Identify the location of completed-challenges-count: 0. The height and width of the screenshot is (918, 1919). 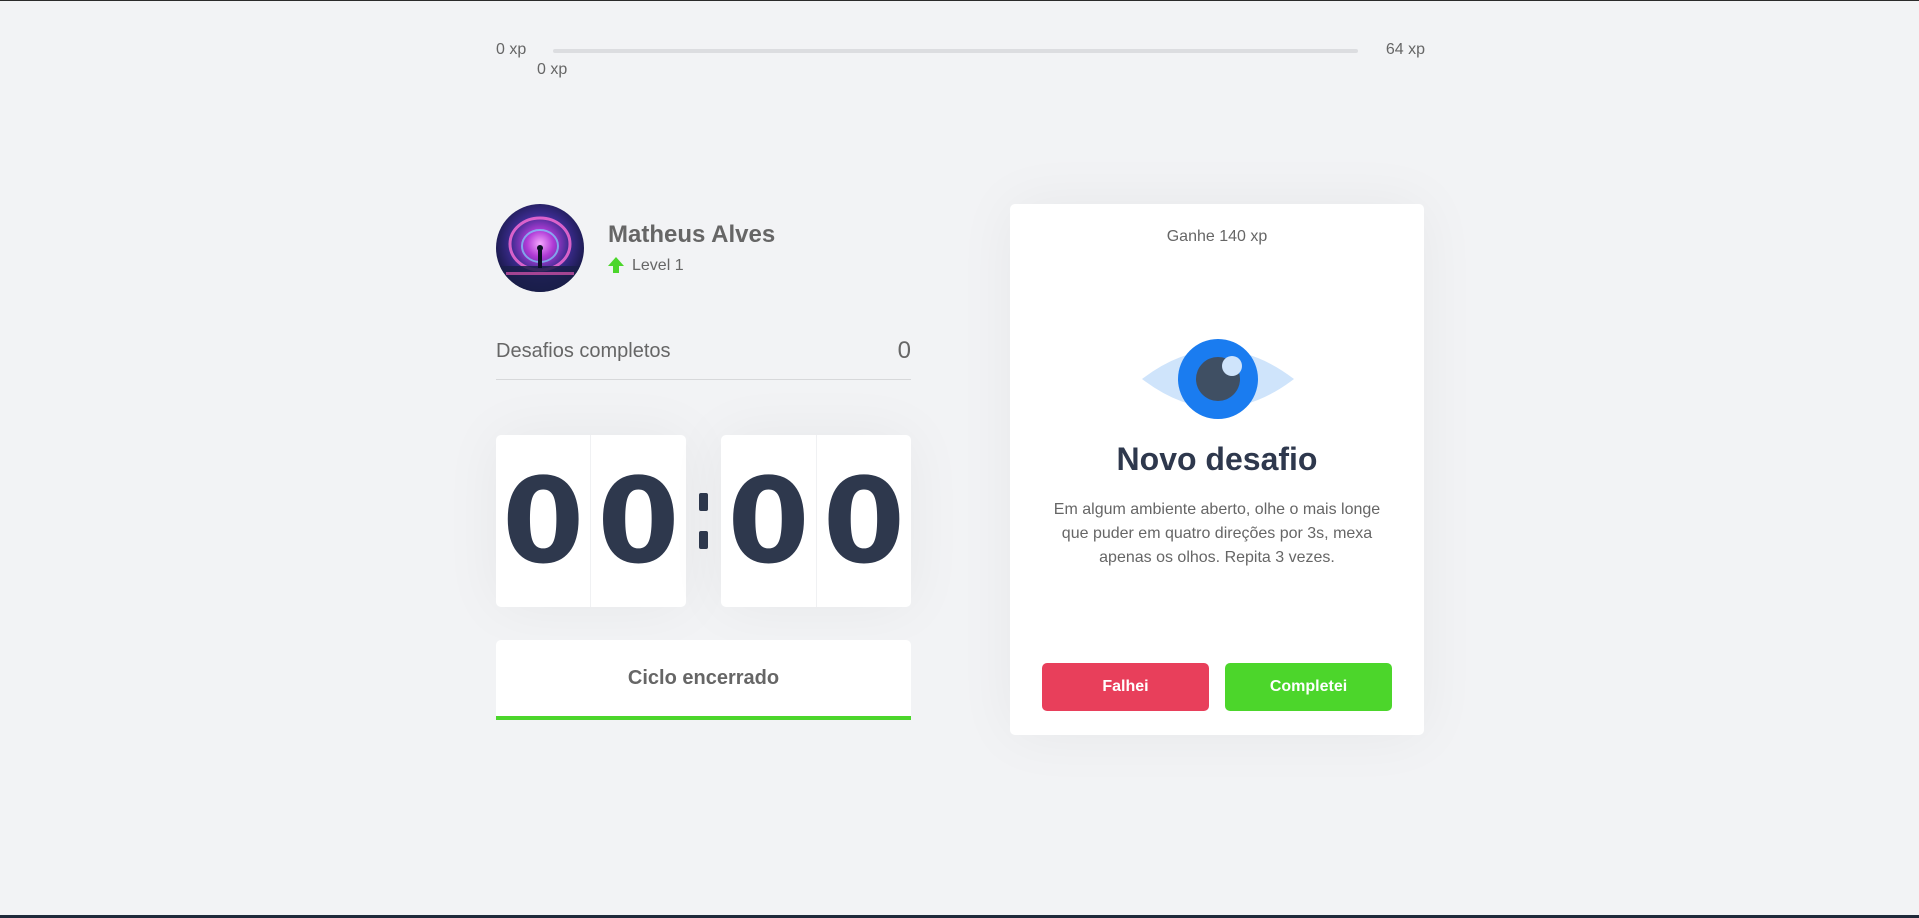
(904, 350).